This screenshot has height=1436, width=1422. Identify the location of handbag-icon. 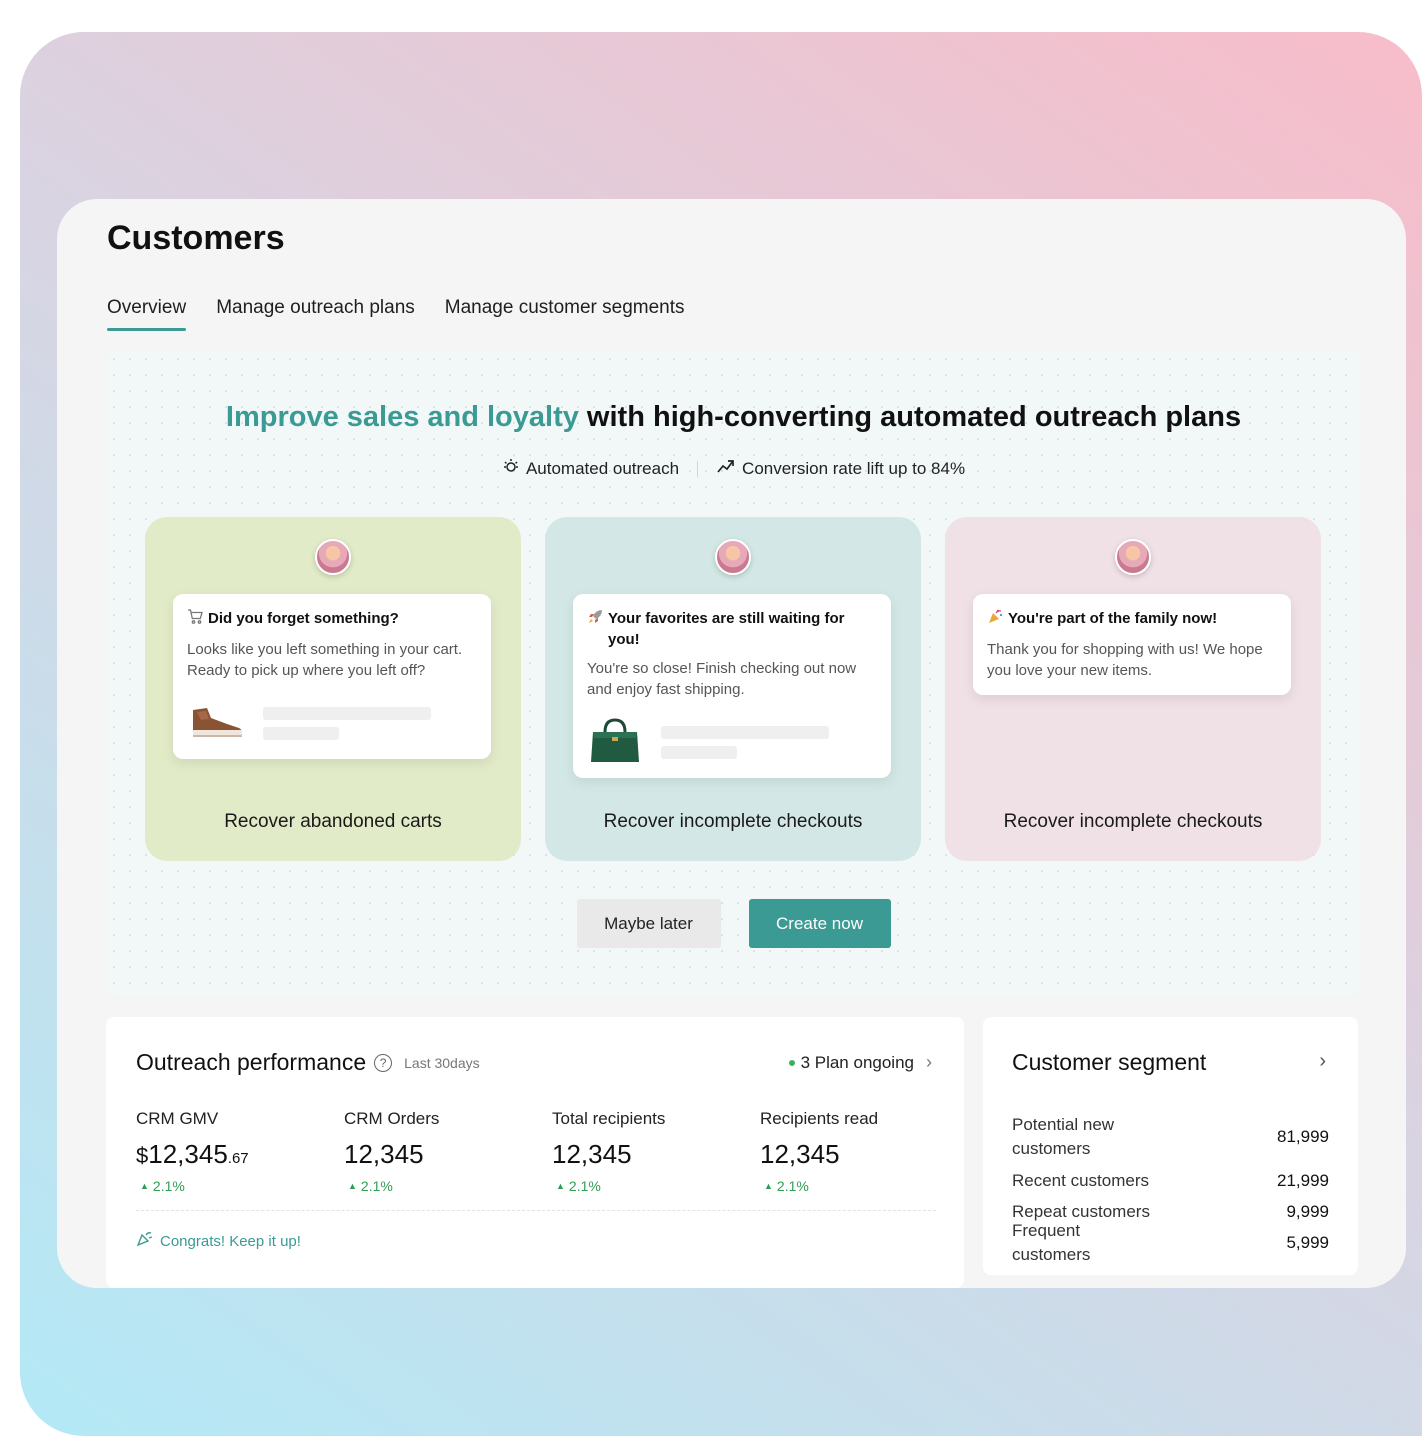
(615, 742).